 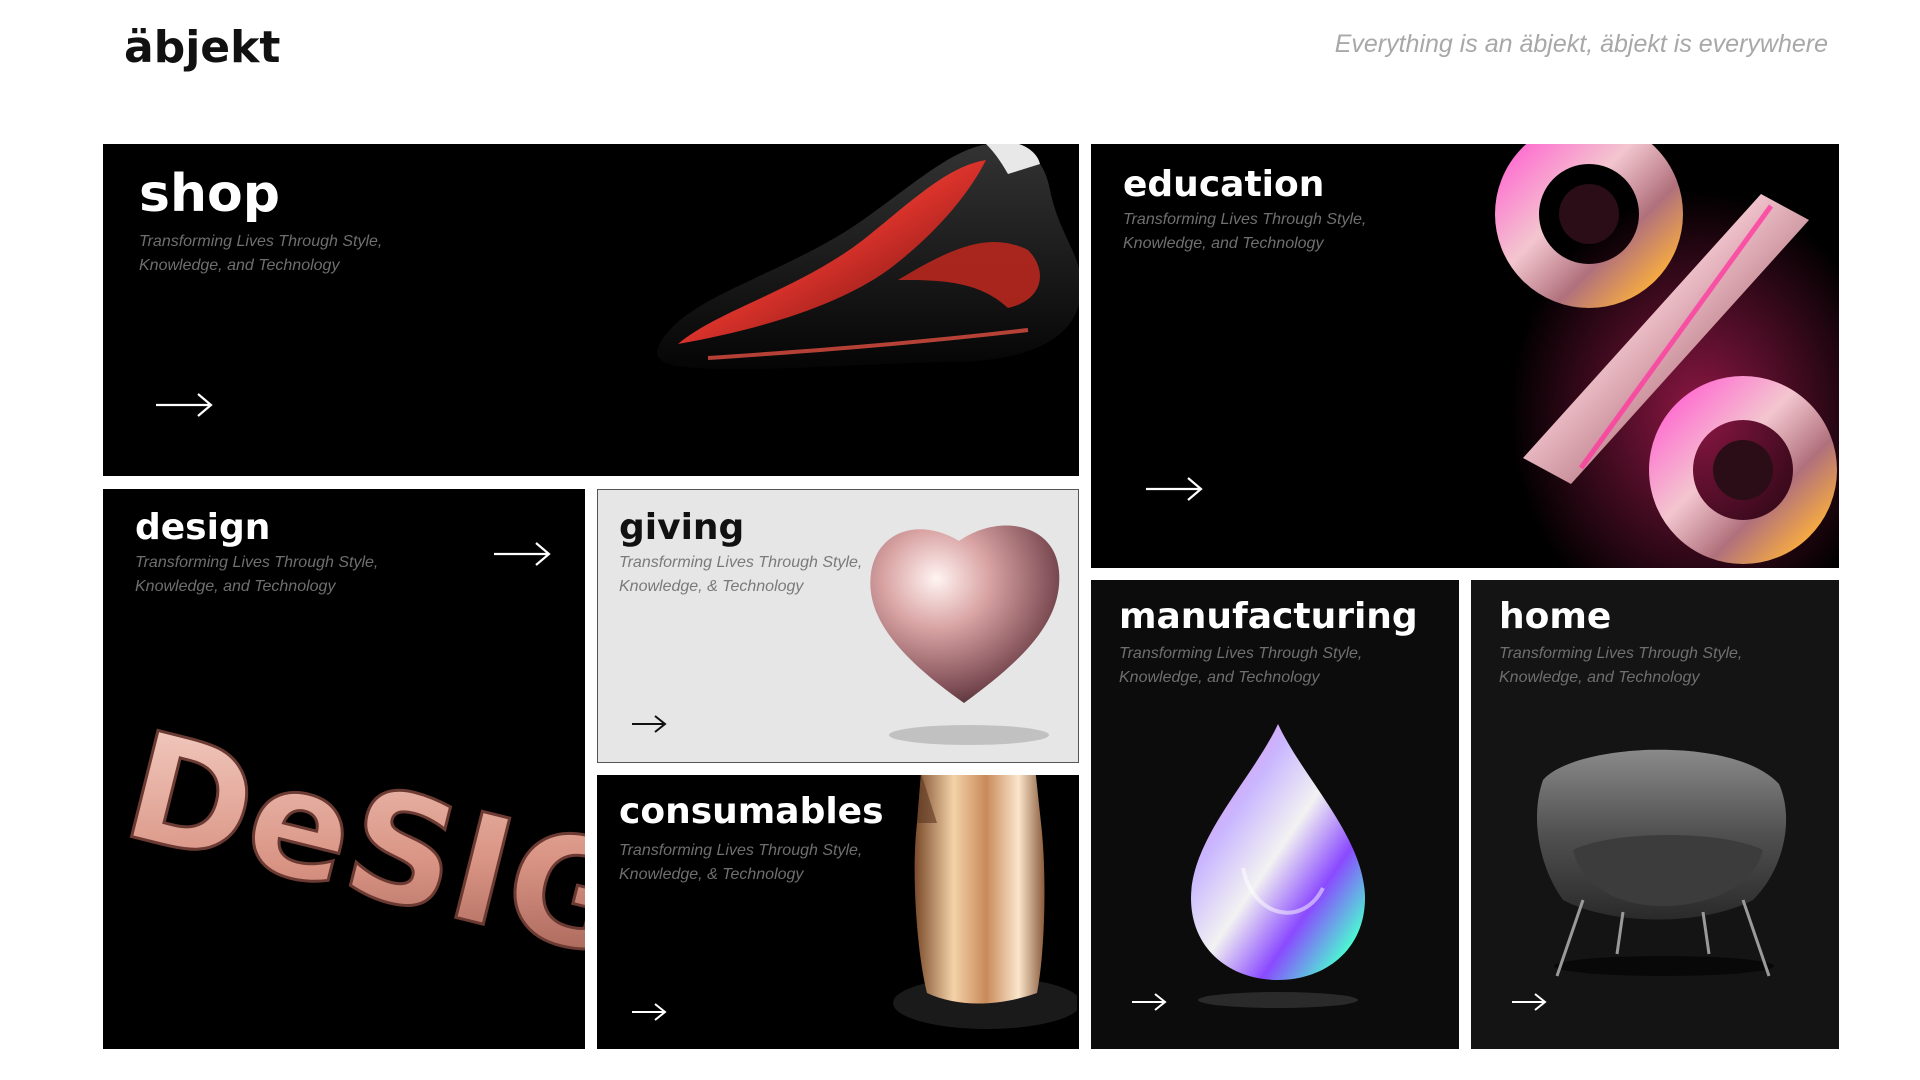 What do you see at coordinates (1278, 866) in the screenshot?
I see `iridescent-drop-image` at bounding box center [1278, 866].